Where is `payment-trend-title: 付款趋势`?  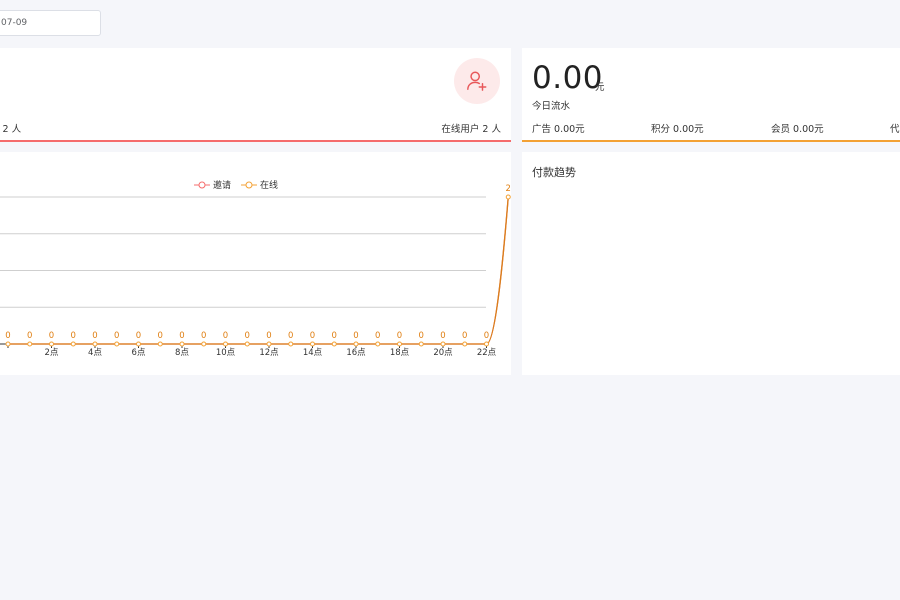
payment-trend-title: 付款趋势 is located at coordinates (554, 172).